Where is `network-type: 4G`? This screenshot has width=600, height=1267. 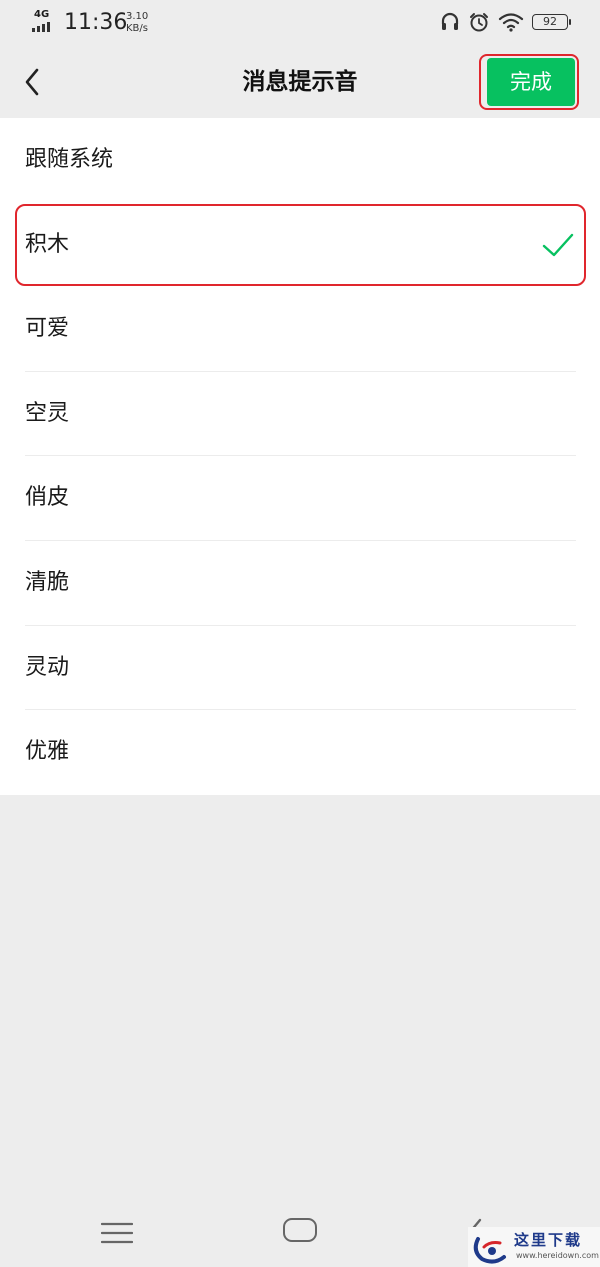
network-type: 4G is located at coordinates (42, 14).